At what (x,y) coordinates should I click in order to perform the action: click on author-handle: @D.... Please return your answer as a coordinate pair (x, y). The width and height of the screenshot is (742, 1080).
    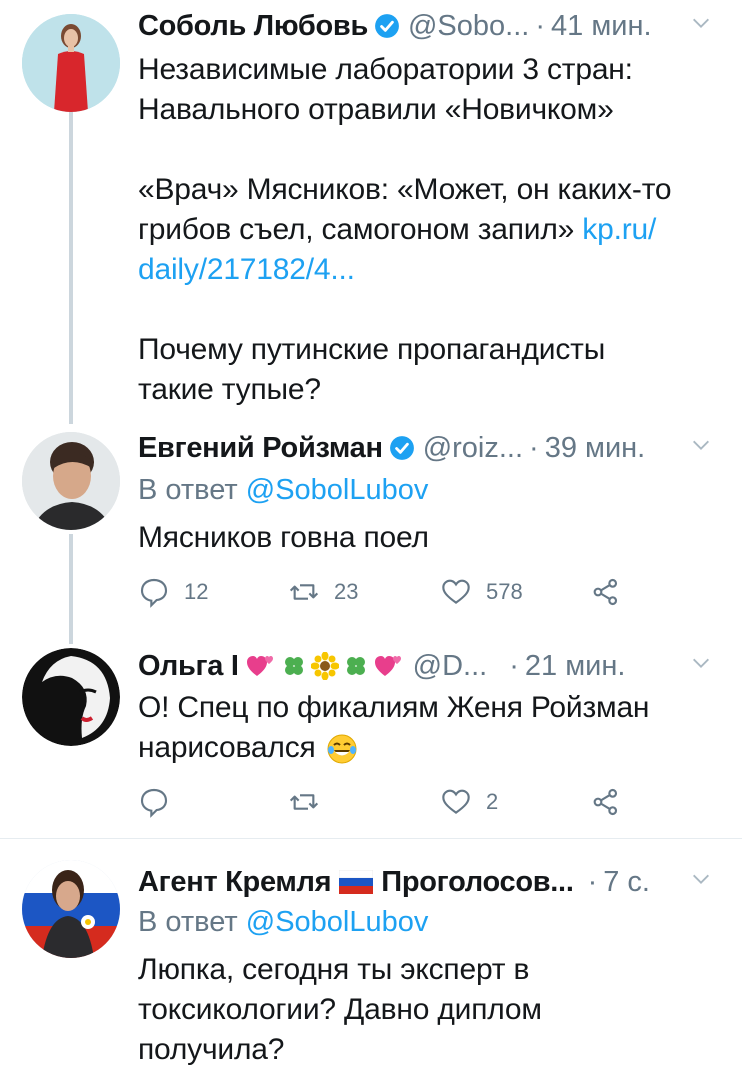
    Looking at the image, I should click on (450, 666).